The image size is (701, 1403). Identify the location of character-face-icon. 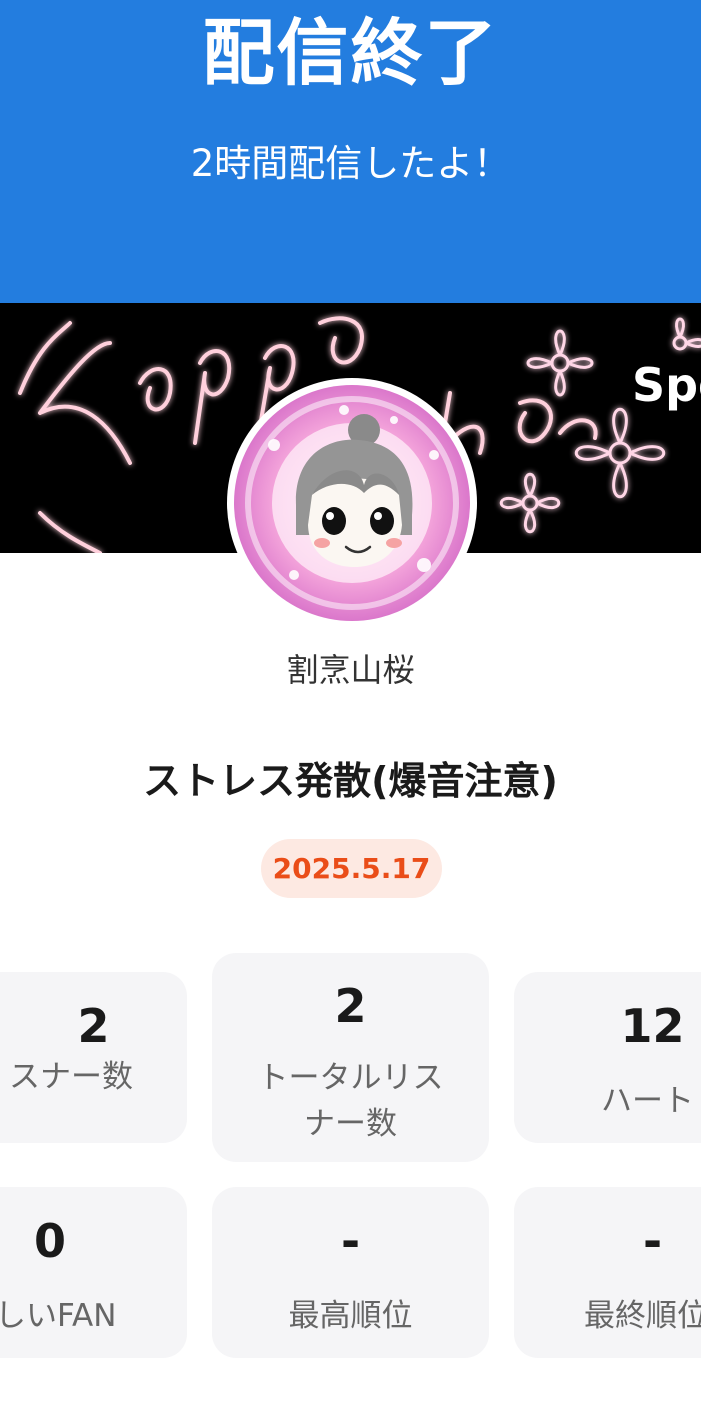
(352, 503).